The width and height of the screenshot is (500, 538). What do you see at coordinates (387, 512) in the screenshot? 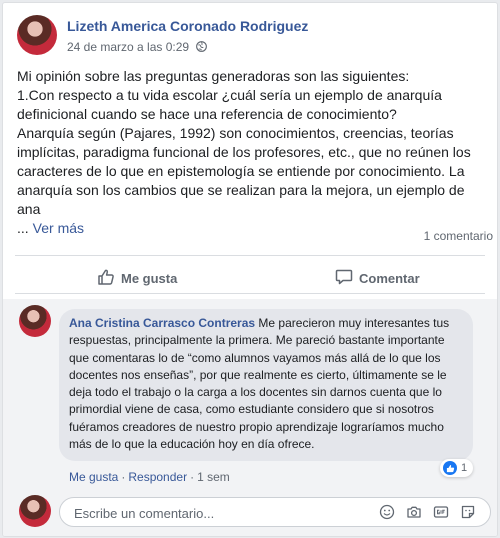
I see `emoji-icon` at bounding box center [387, 512].